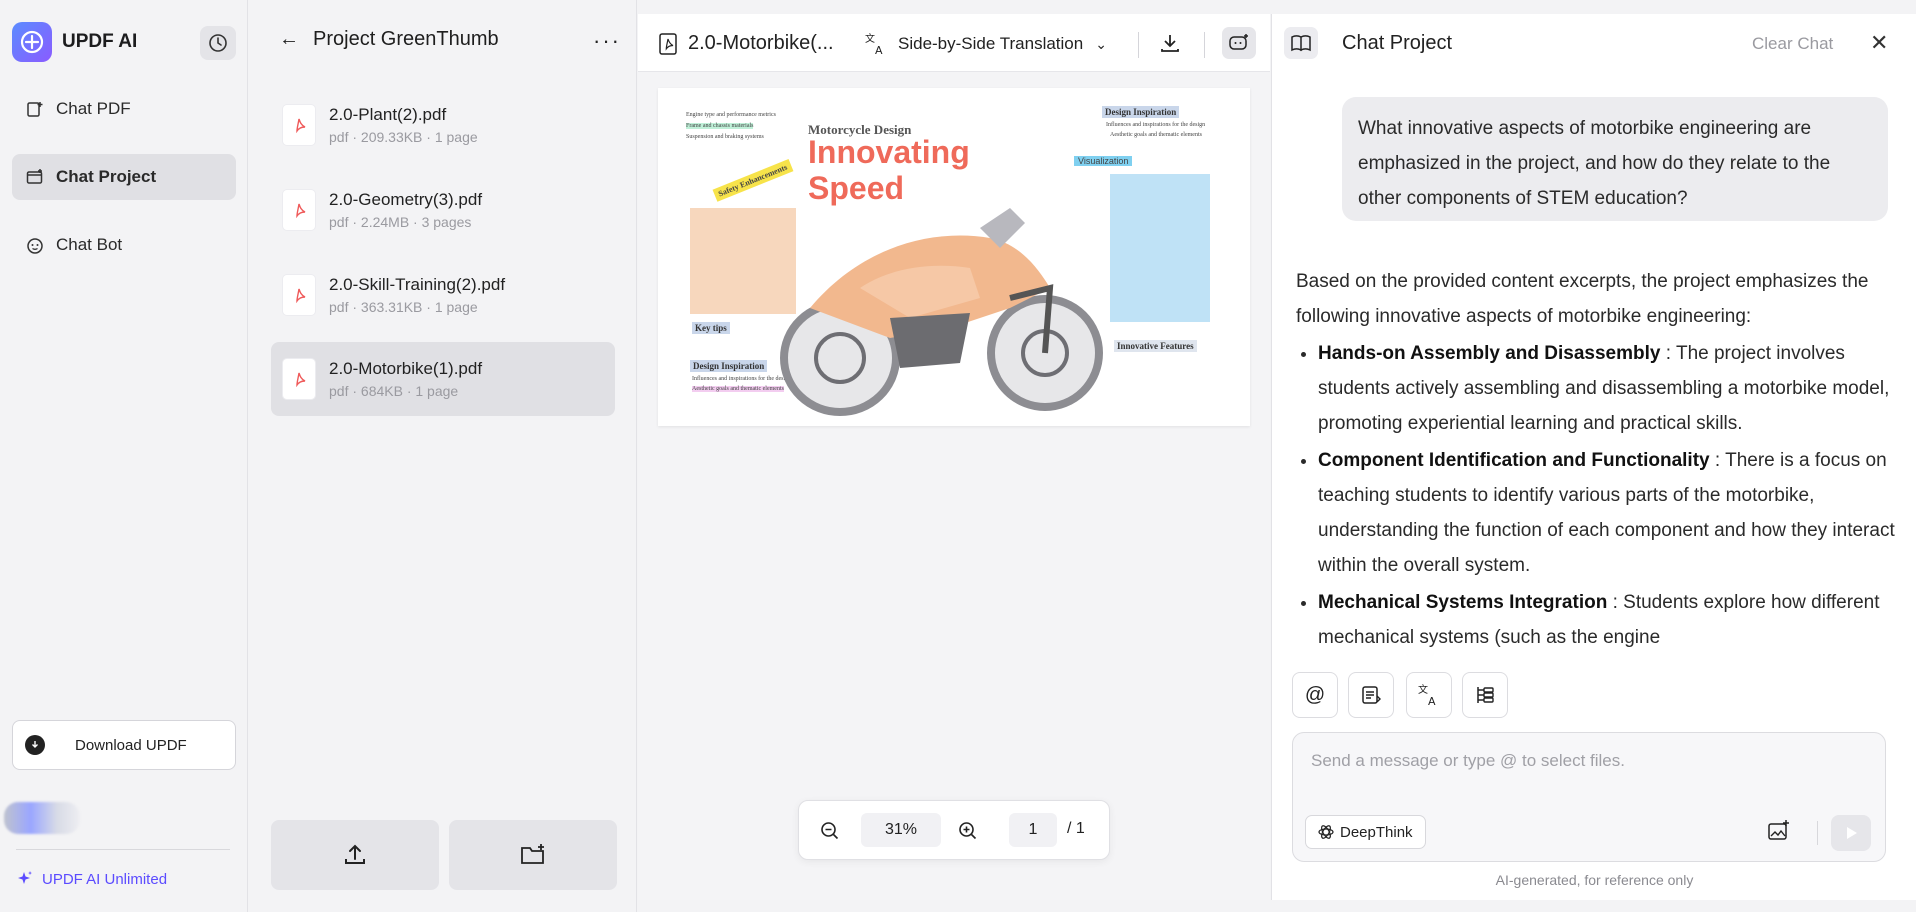  I want to click on summarize-button, so click(1371, 695).